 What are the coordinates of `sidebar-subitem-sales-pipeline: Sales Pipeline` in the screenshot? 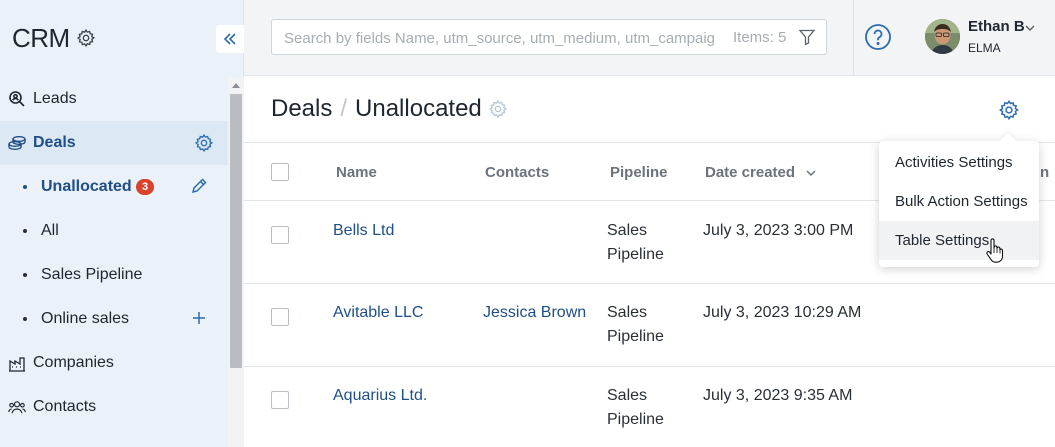 It's located at (114, 275).